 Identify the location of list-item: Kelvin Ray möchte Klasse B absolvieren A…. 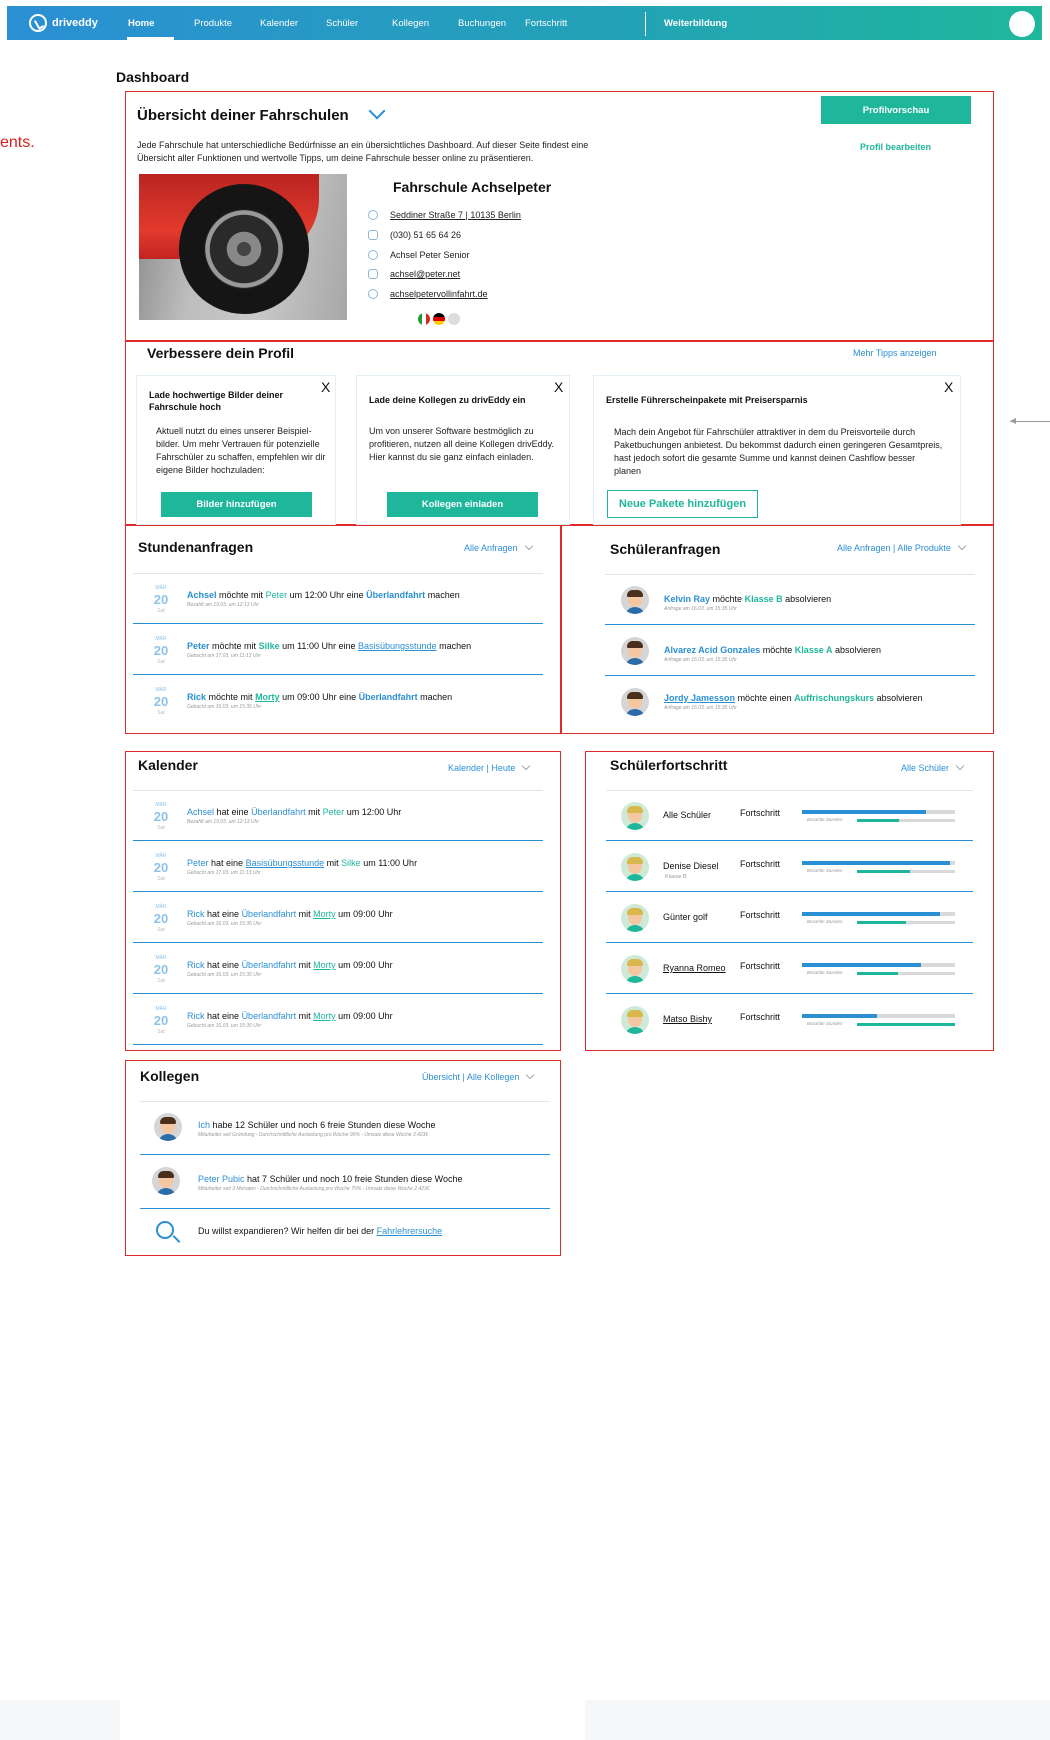
(790, 600).